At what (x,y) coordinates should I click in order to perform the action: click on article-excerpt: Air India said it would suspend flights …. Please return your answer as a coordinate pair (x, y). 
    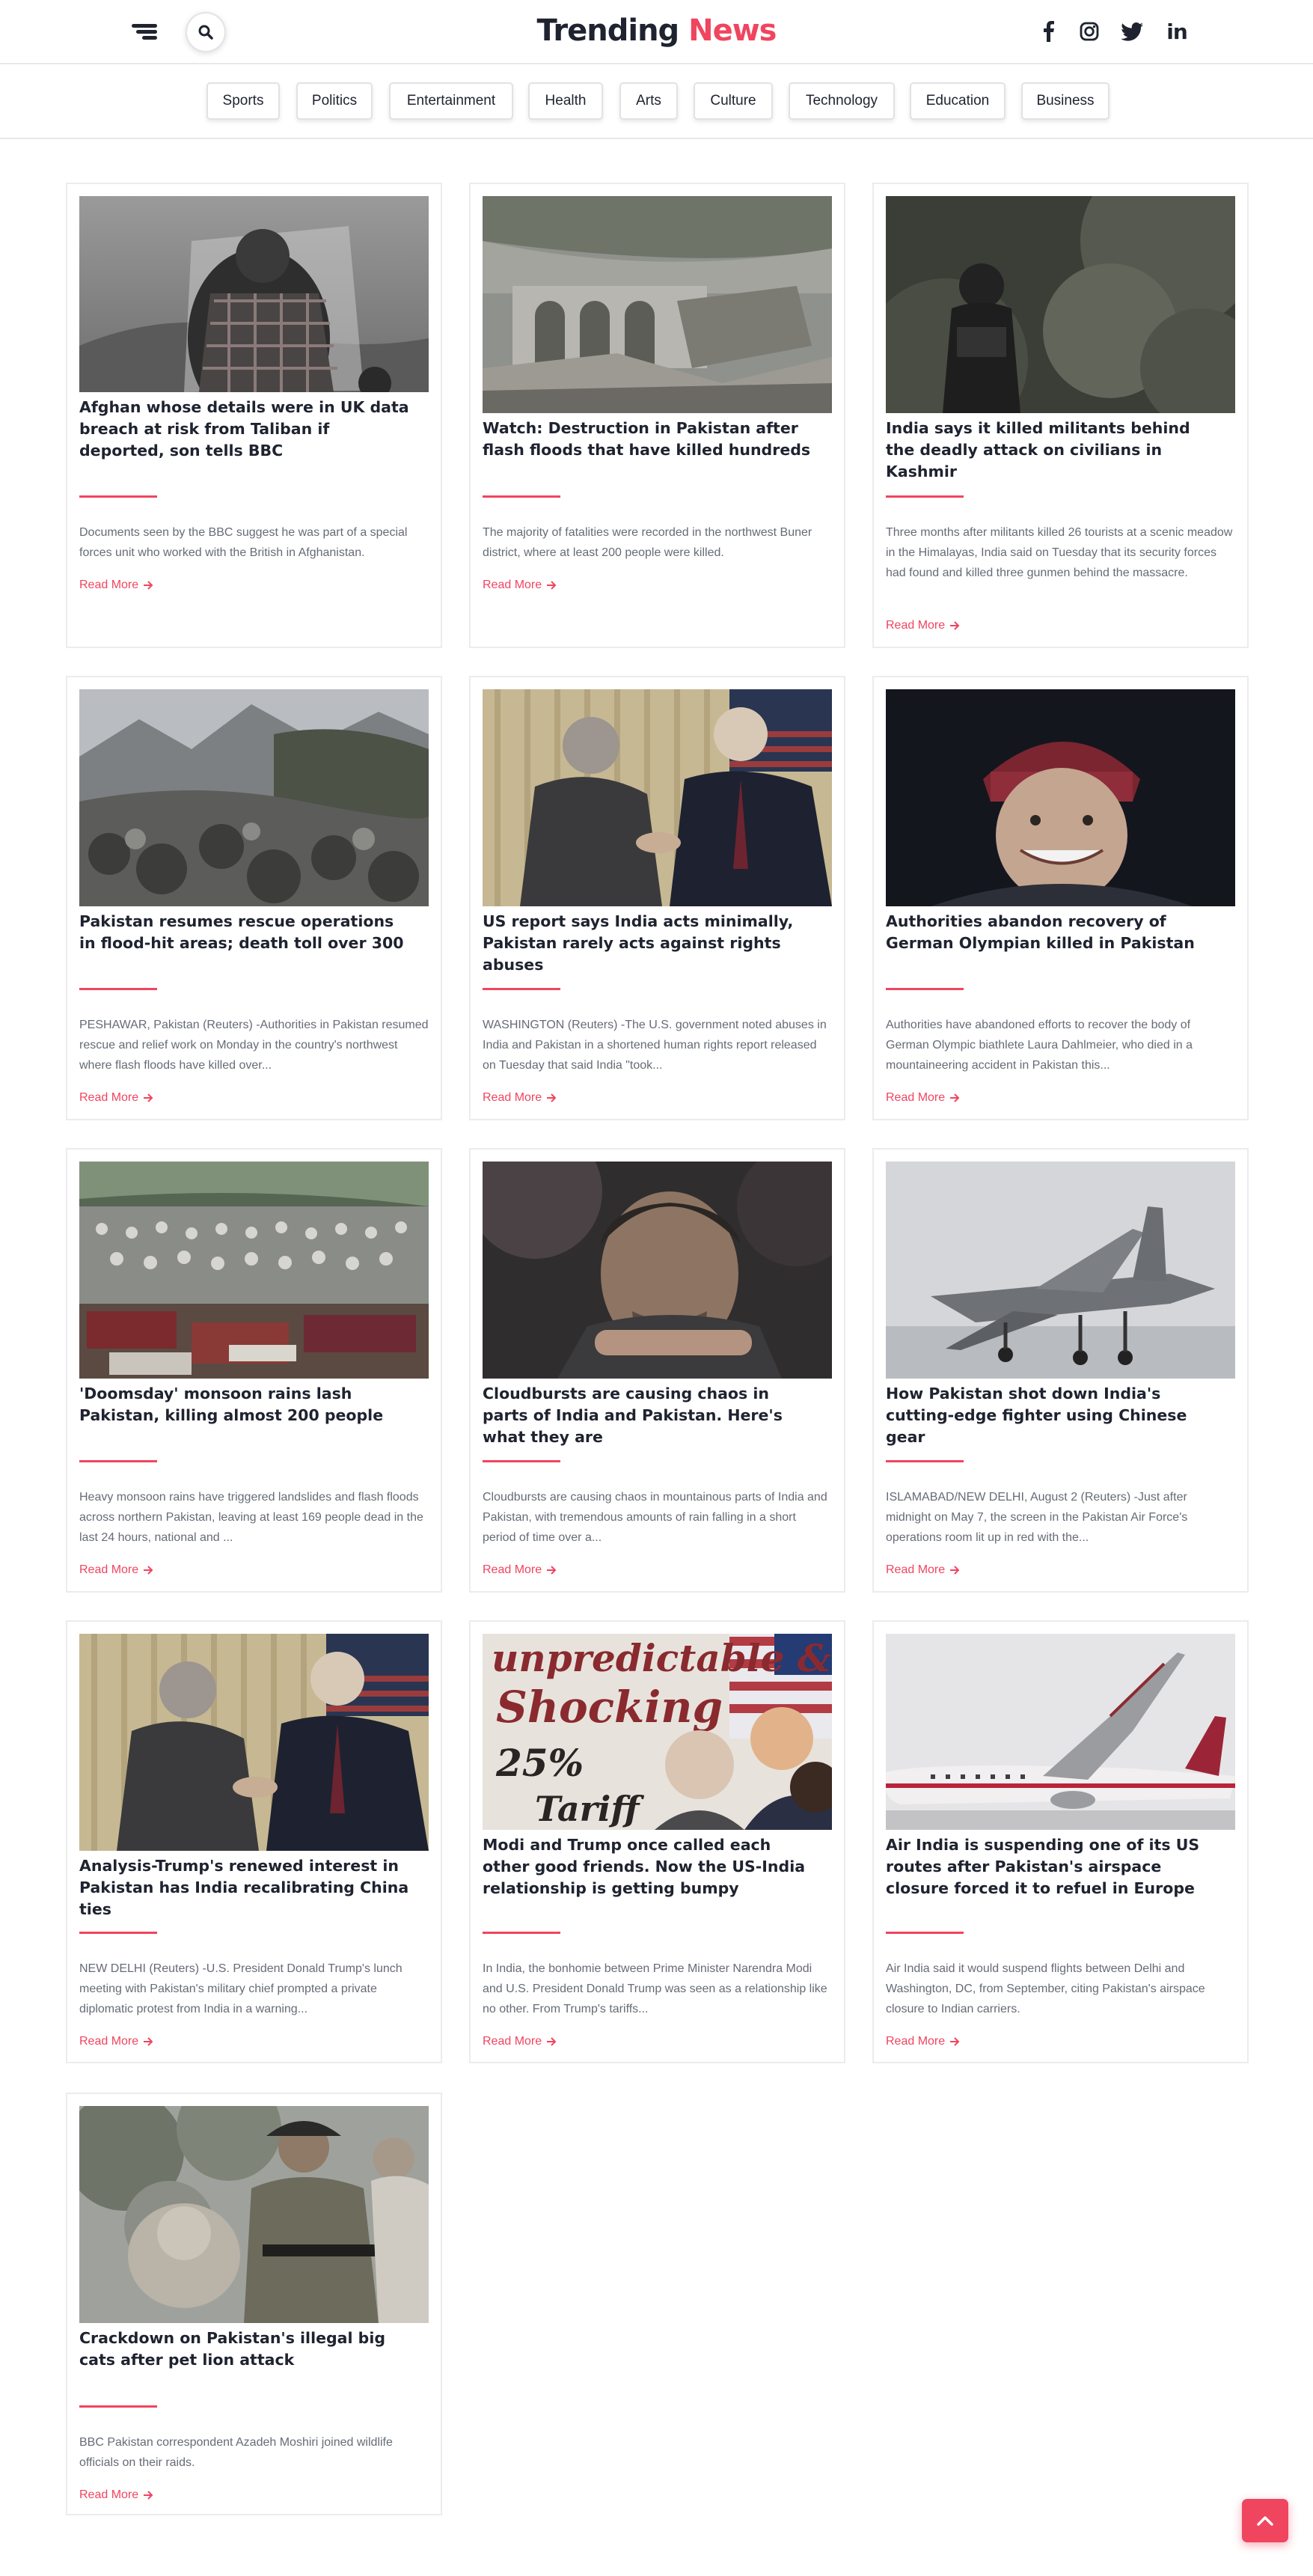
    Looking at the image, I should click on (1045, 1988).